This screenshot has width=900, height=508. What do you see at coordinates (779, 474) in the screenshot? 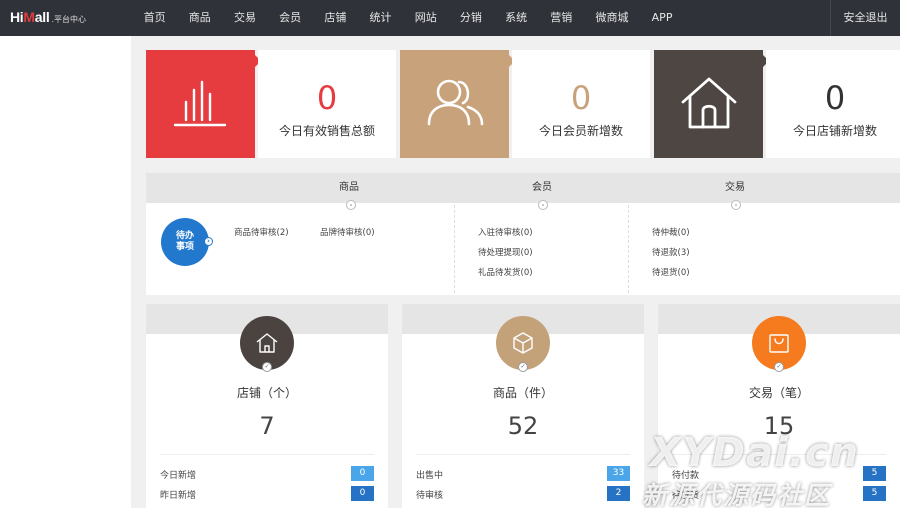
I see `summary-row: 待付款 5` at bounding box center [779, 474].